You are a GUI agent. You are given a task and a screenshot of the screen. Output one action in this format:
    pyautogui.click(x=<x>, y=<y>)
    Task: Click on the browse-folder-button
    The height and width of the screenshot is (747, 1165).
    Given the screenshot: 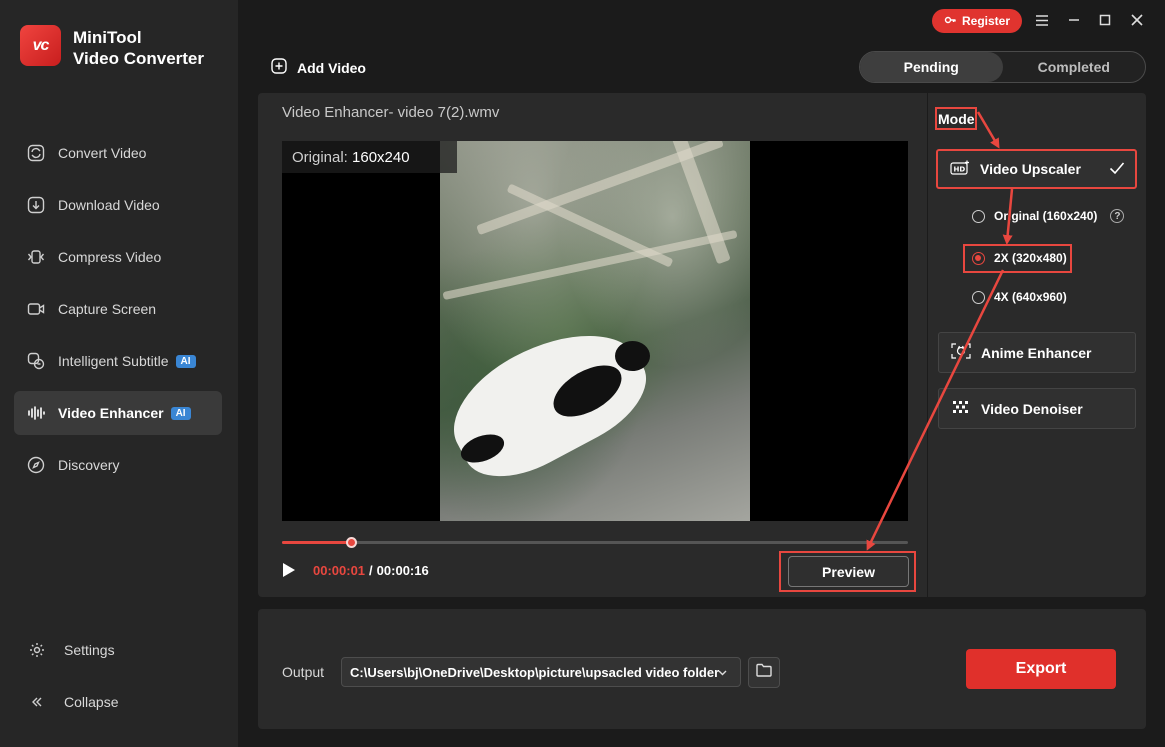 What is the action you would take?
    pyautogui.click(x=764, y=672)
    